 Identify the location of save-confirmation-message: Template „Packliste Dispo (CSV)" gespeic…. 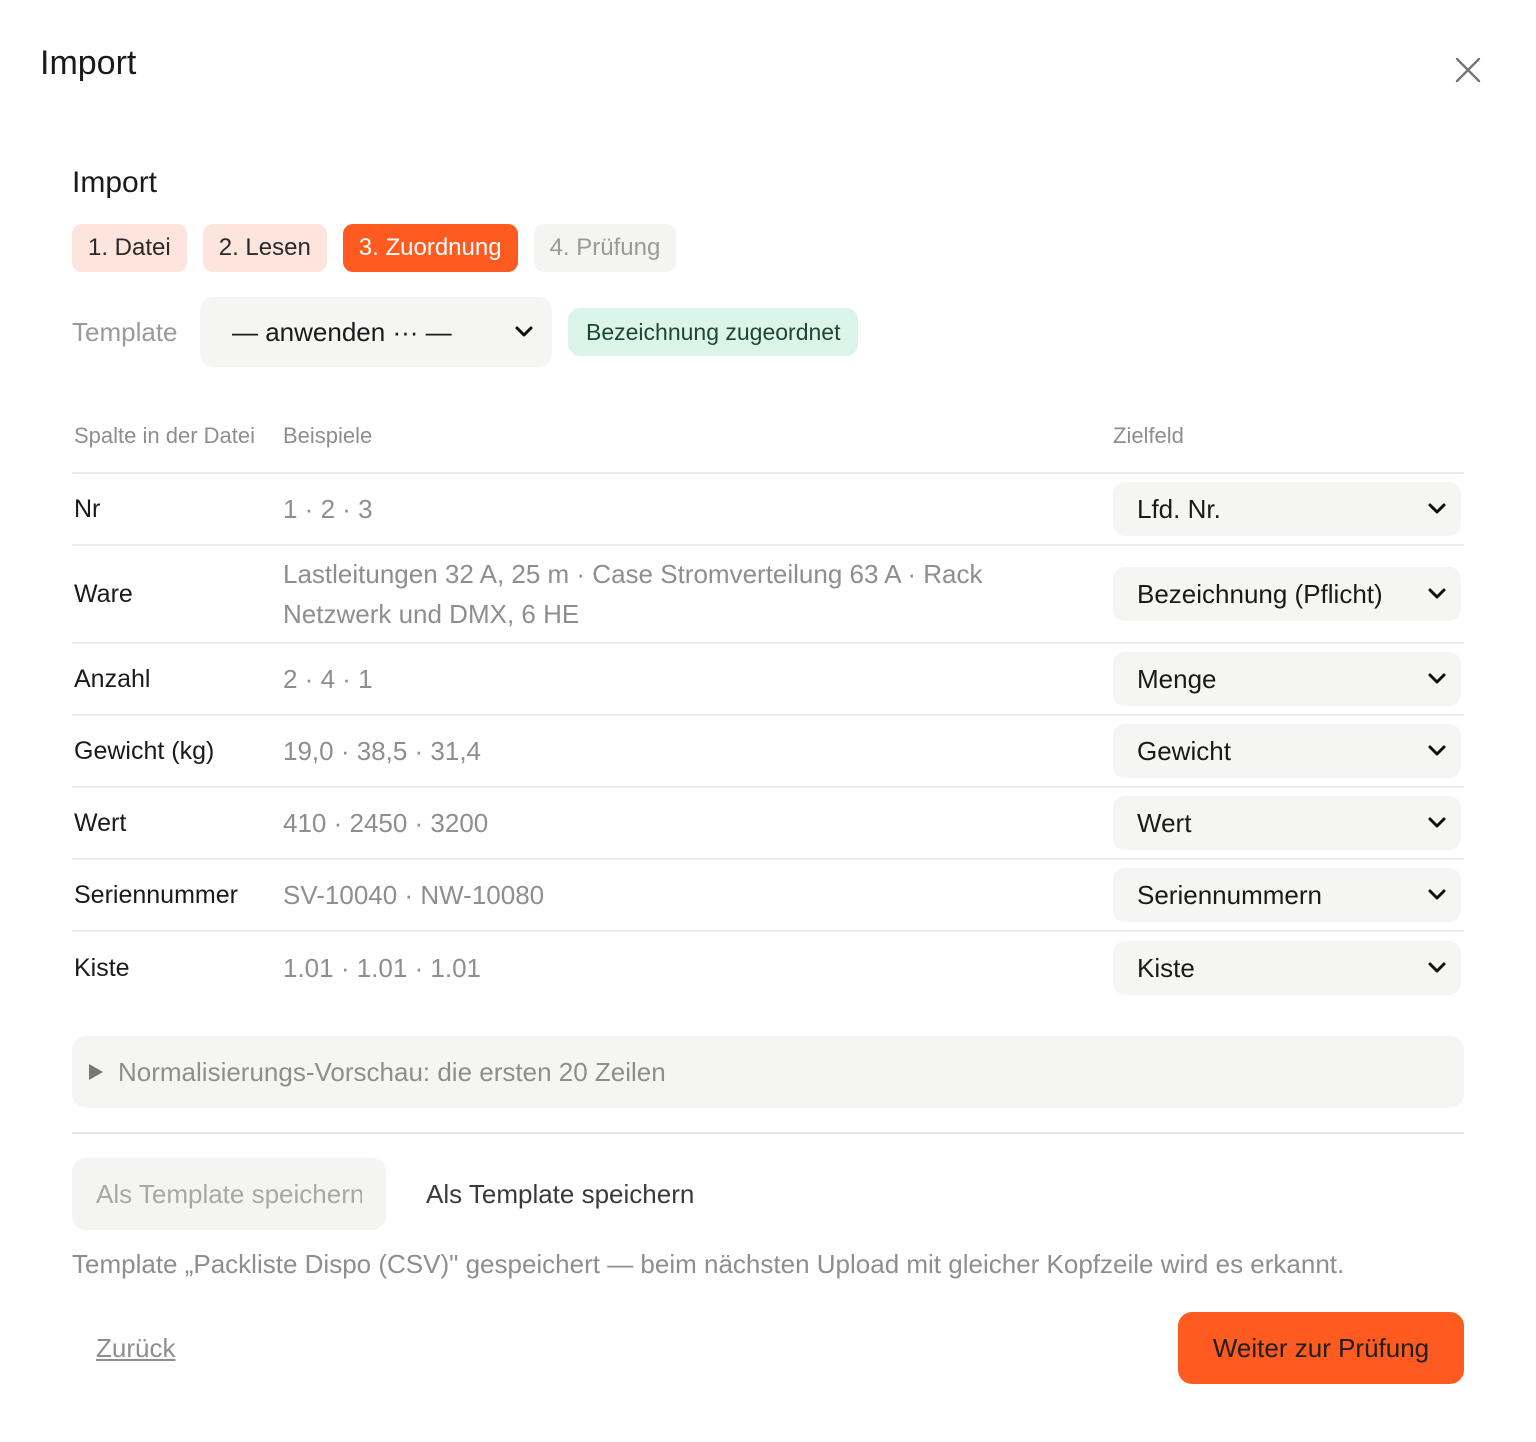
(708, 1264).